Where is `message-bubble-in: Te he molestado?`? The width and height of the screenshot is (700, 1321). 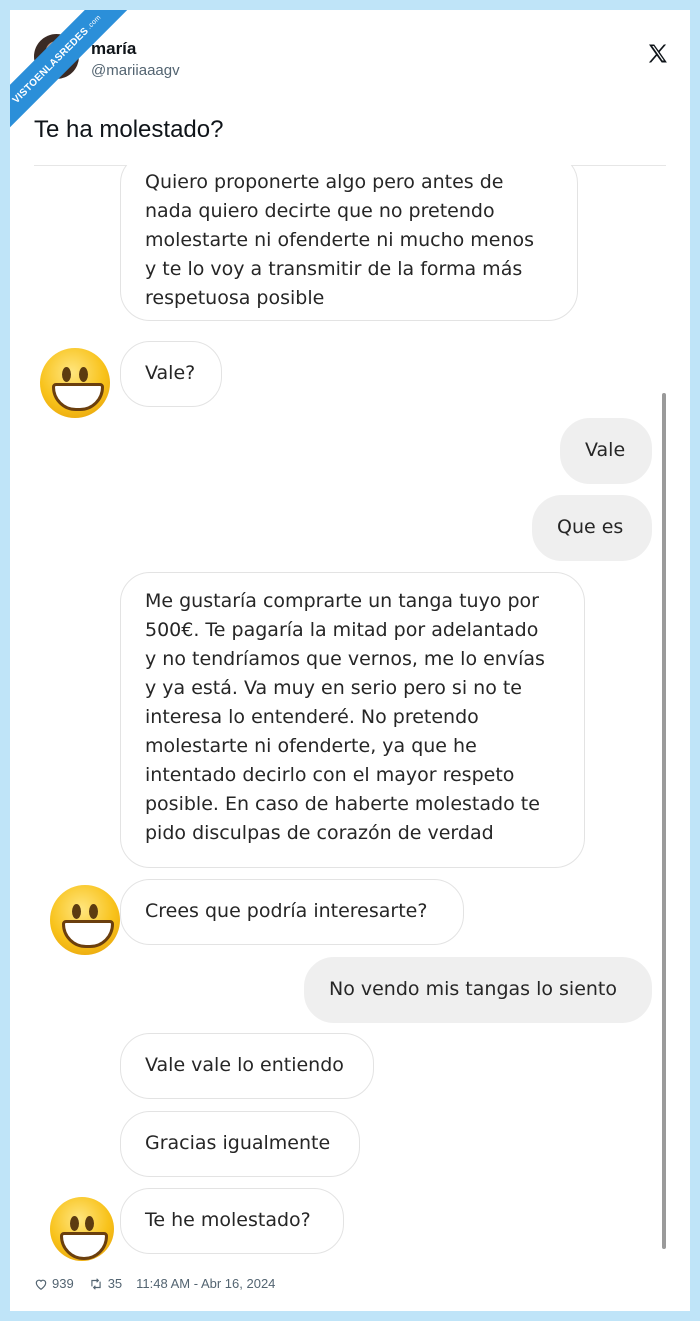
message-bubble-in: Te he molestado? is located at coordinates (232, 1221).